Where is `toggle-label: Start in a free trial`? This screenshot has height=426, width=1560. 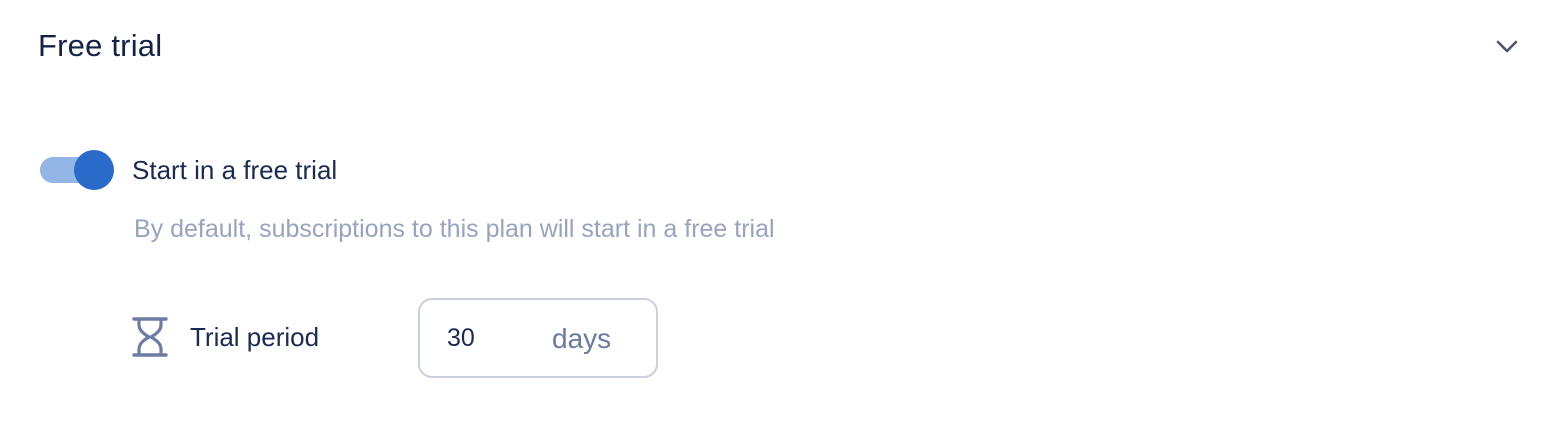
toggle-label: Start in a free trial is located at coordinates (235, 170).